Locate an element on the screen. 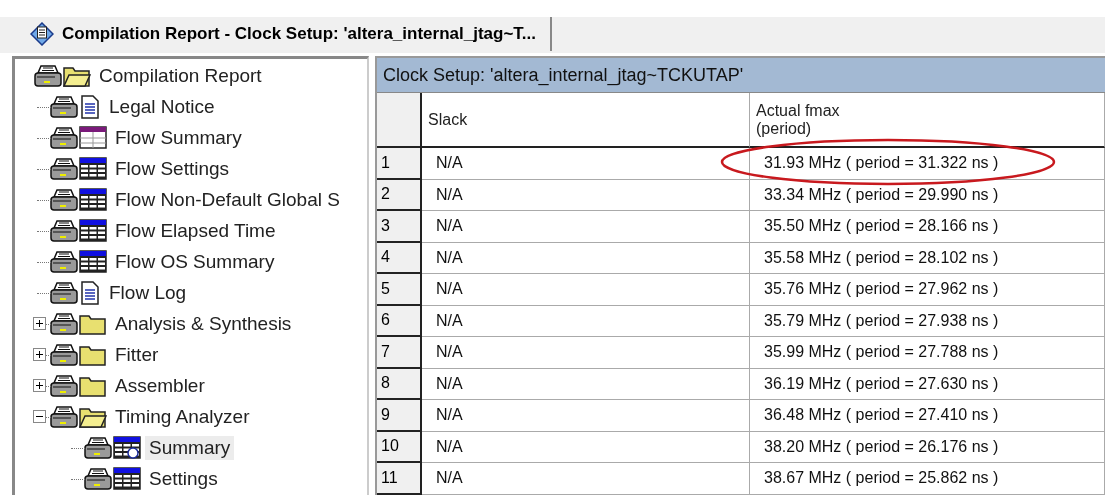  table-cell: 35.50 MHz ( period = 28.166 ns ) is located at coordinates (927, 227).